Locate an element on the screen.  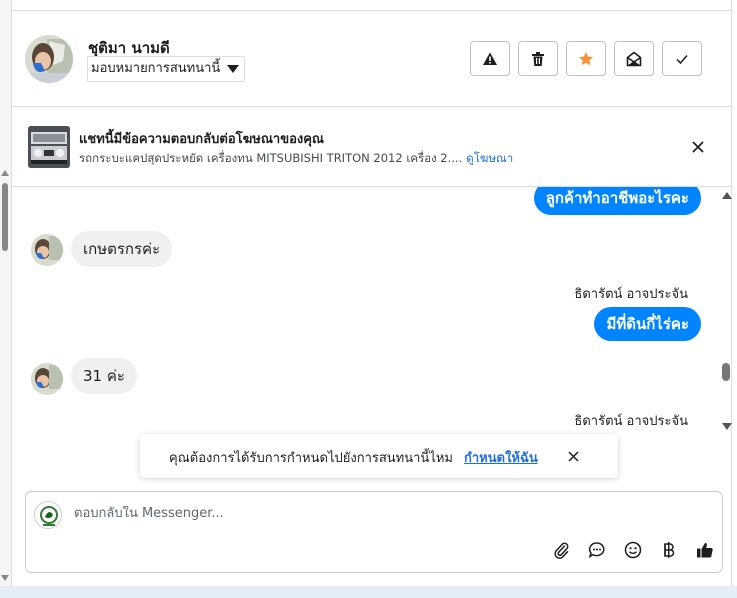
assign-to-me-link: กำหนดให้ฉัน is located at coordinates (501, 457).